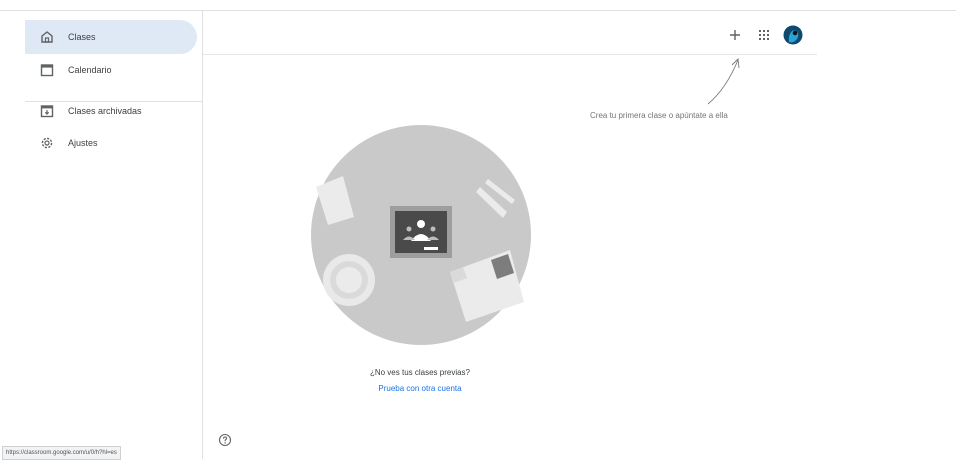 The height and width of the screenshot is (460, 956). What do you see at coordinates (47, 111) in the screenshot?
I see `archive-icon` at bounding box center [47, 111].